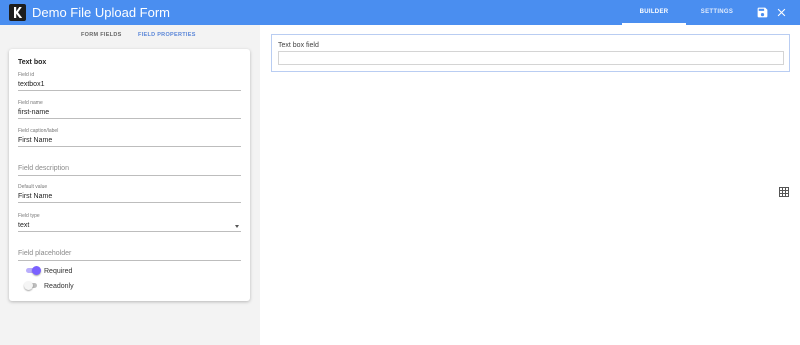 The image size is (800, 345). What do you see at coordinates (35, 140) in the screenshot?
I see `field-caption-value: First Name` at bounding box center [35, 140].